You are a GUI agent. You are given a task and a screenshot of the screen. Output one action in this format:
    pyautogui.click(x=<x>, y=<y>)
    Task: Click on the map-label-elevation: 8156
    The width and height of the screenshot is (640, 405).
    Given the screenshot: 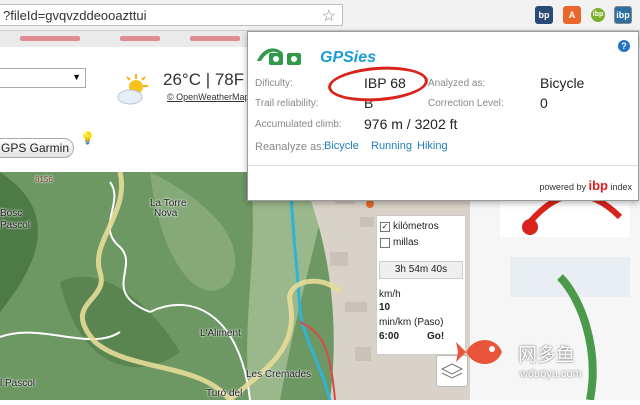 What is the action you would take?
    pyautogui.click(x=44, y=179)
    